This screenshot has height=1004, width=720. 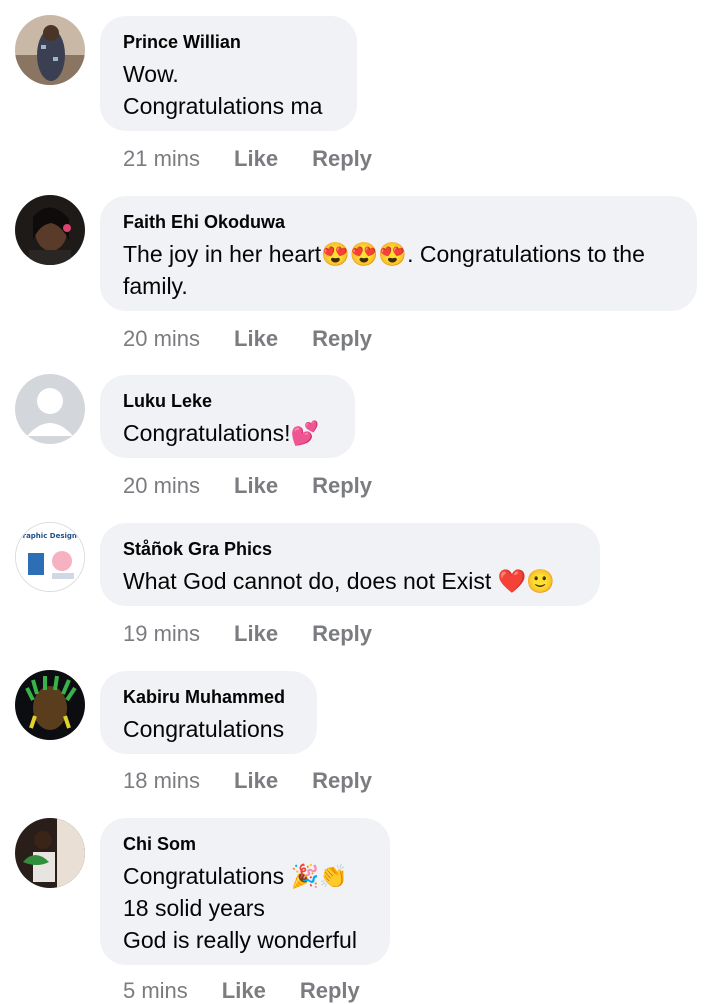 What do you see at coordinates (398, 222) in the screenshot?
I see `comment-author: Faith Ehi Okoduwa` at bounding box center [398, 222].